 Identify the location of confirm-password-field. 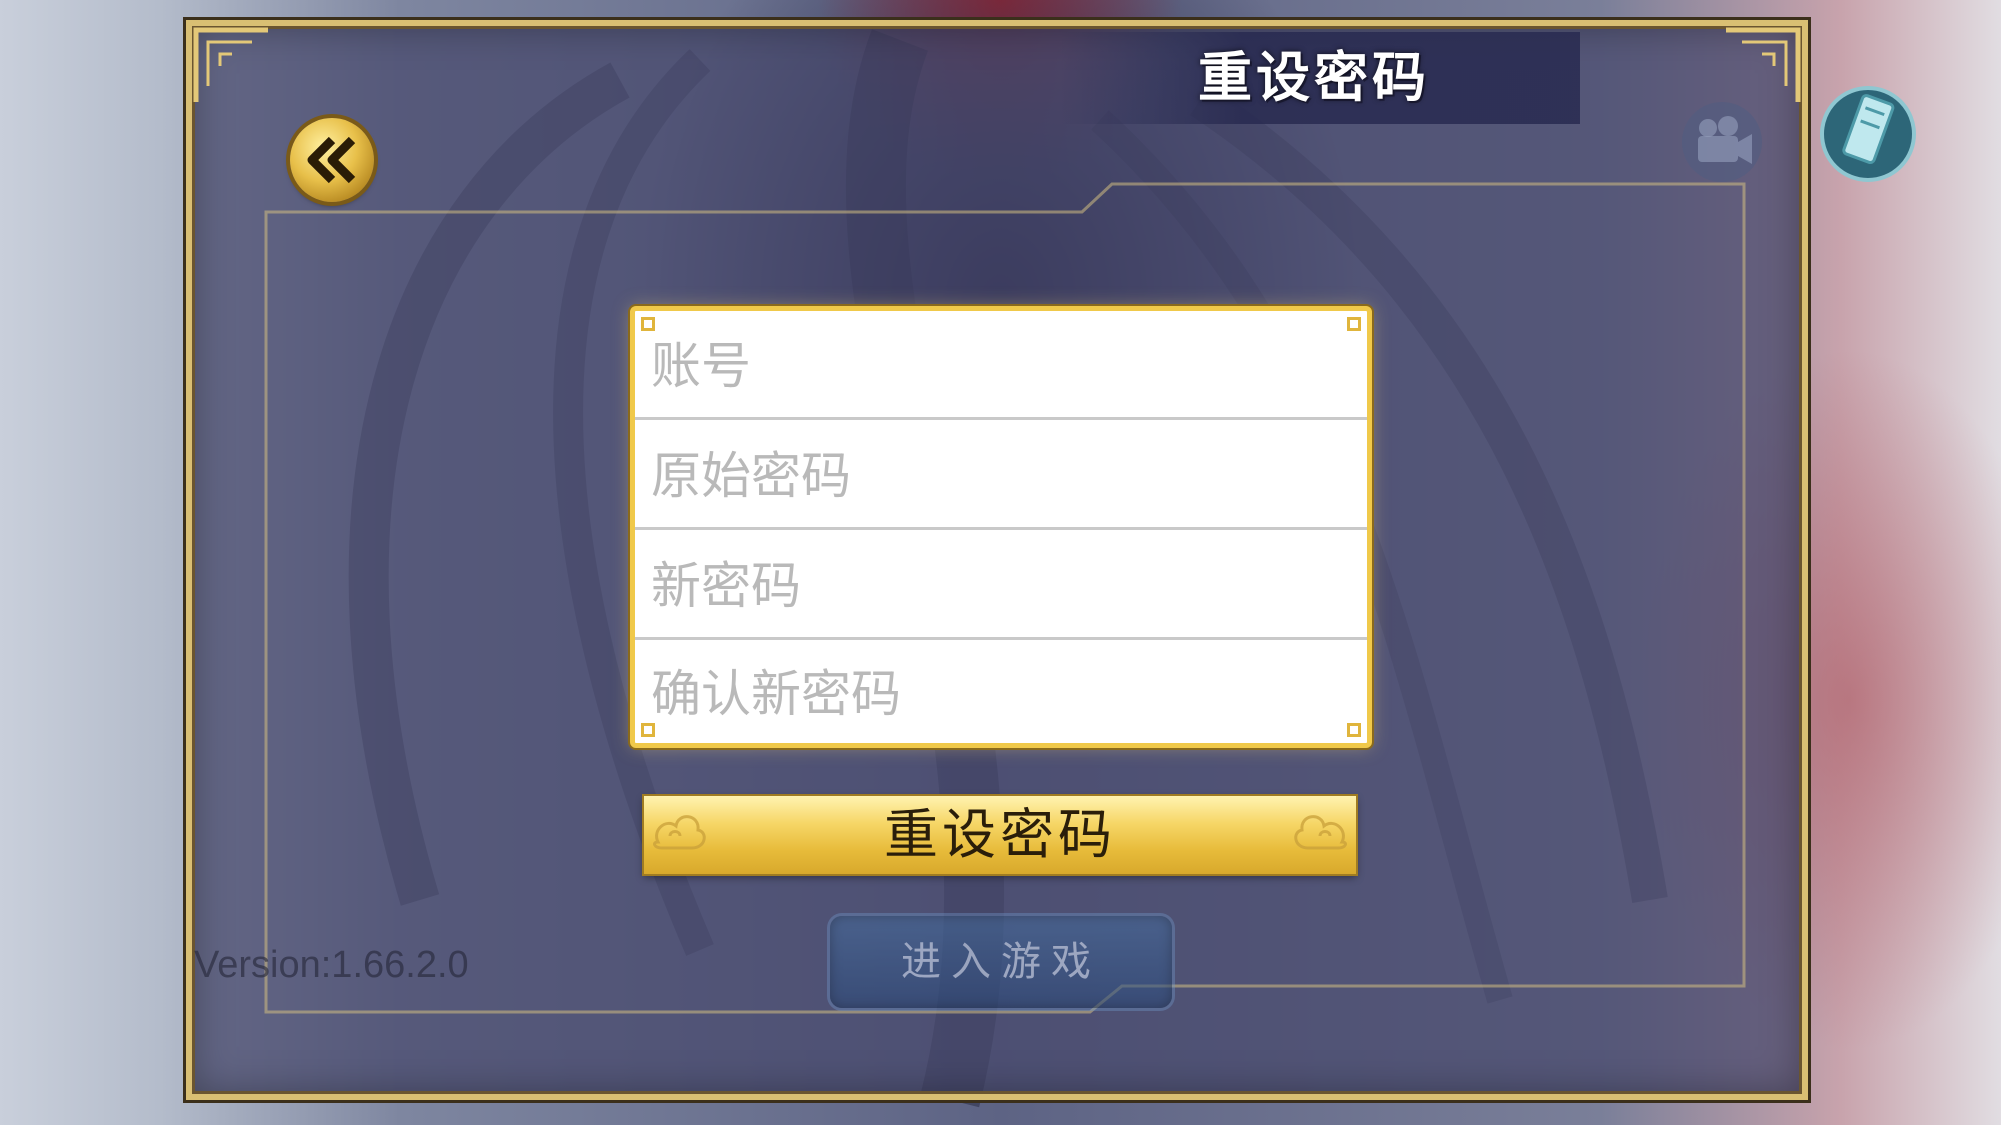
(1001, 694).